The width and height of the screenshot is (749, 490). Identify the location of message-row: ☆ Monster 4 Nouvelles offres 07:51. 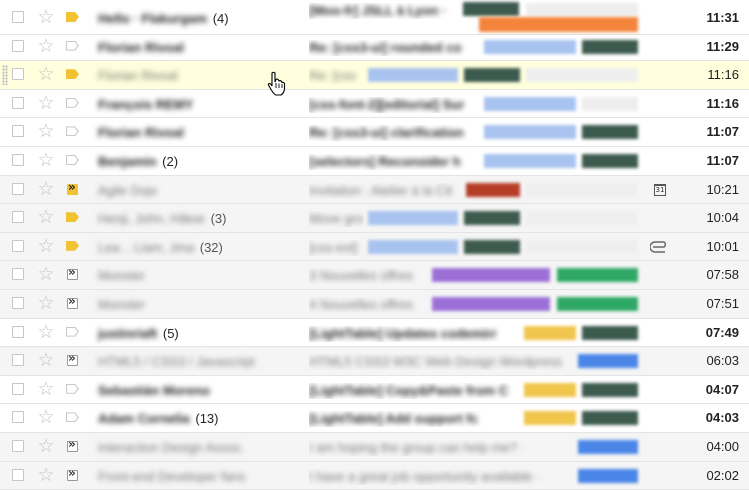
(374, 304).